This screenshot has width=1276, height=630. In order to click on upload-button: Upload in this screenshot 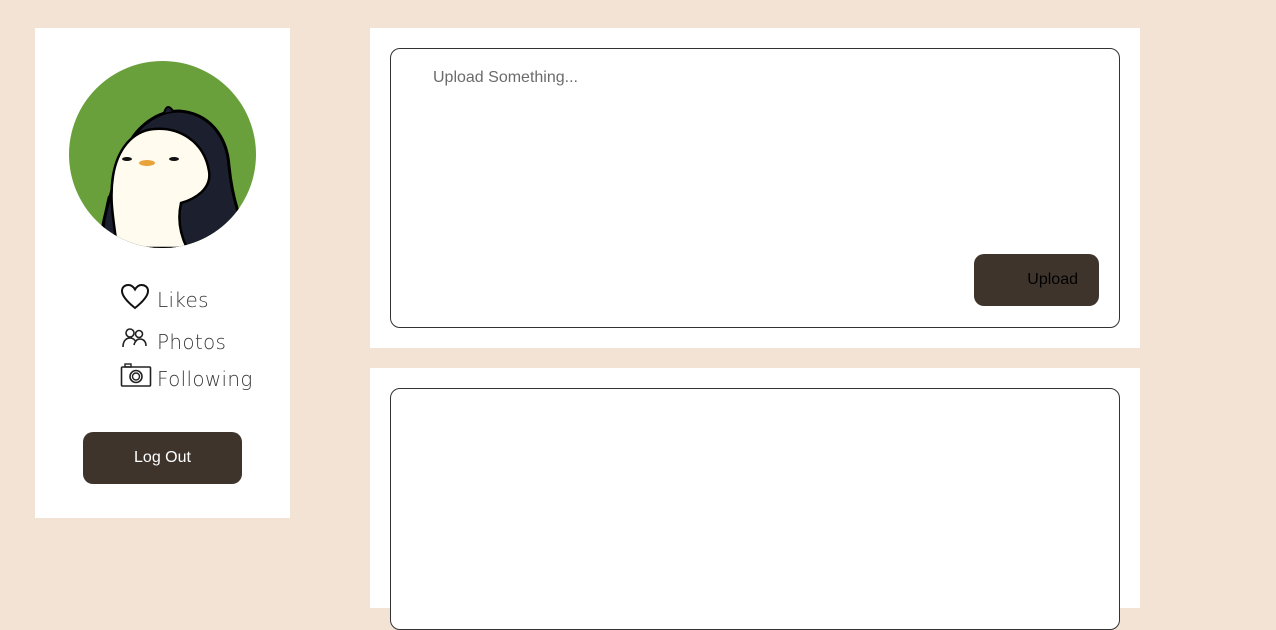, I will do `click(1036, 280)`.